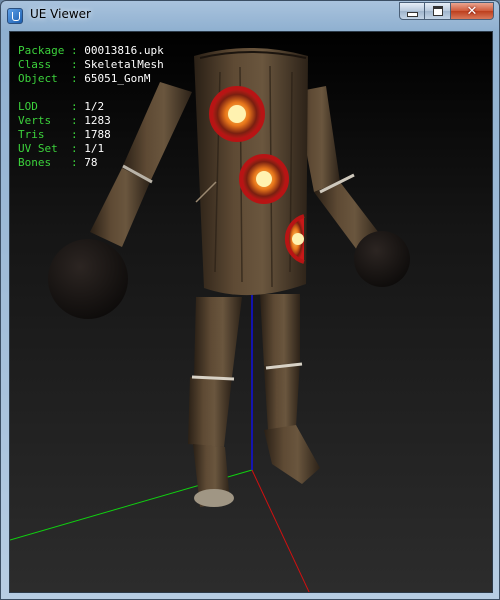 This screenshot has width=500, height=600. I want to click on right-hand-ball, so click(382, 259).